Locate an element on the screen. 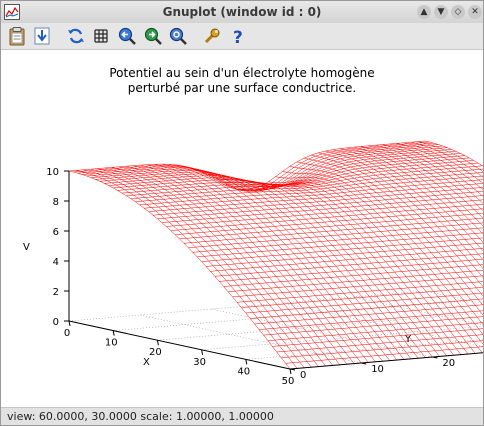 The width and height of the screenshot is (484, 426). x-tick-label: 0 is located at coordinates (67, 333).